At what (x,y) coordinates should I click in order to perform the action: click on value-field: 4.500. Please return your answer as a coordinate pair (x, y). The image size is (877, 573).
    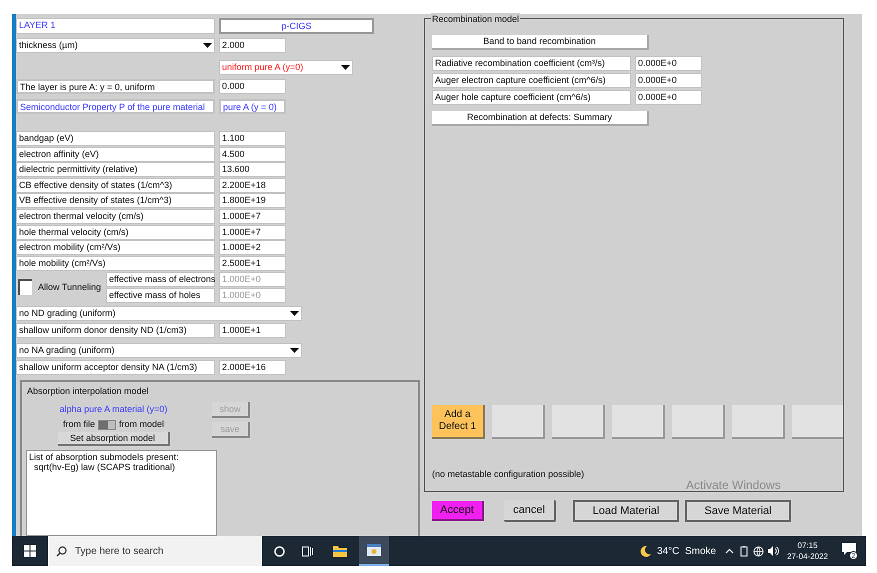
    Looking at the image, I should click on (252, 154).